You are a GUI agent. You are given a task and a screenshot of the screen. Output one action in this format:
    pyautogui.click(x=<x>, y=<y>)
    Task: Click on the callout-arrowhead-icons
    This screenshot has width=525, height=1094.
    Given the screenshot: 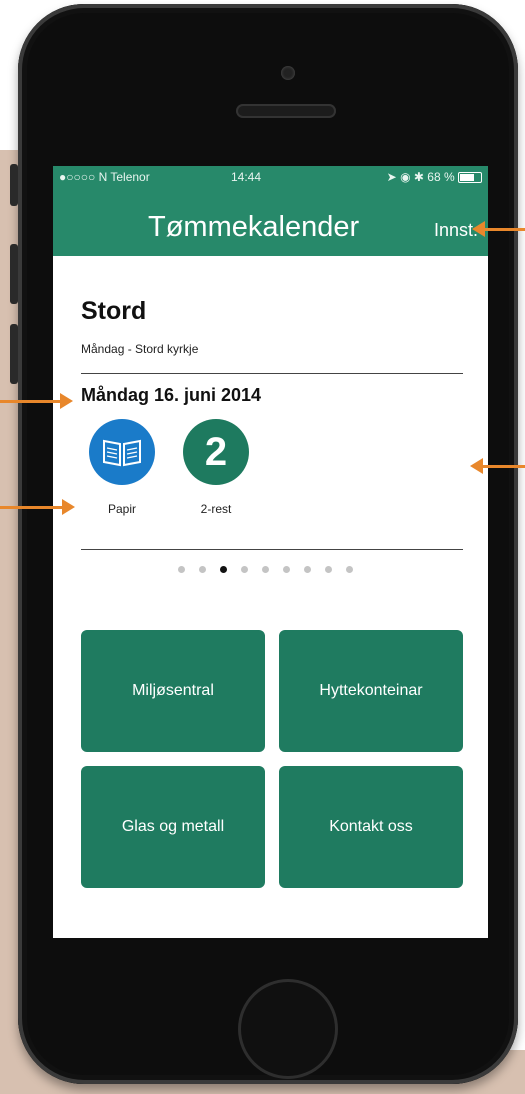 What is the action you would take?
    pyautogui.click(x=476, y=466)
    